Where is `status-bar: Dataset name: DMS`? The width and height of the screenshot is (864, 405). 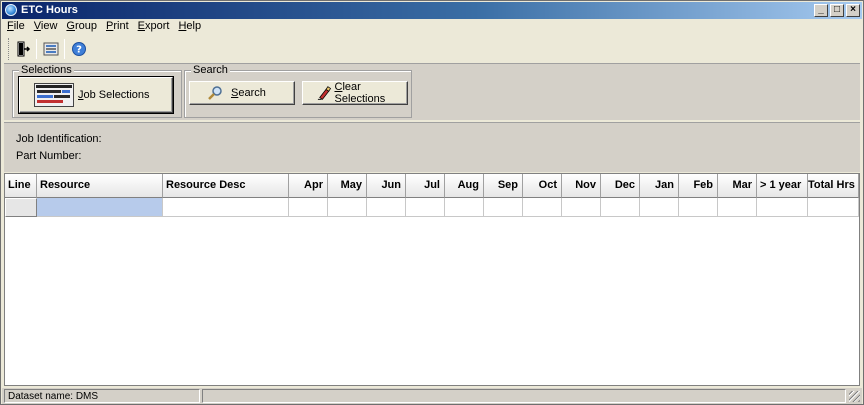
status-bar: Dataset name: DMS is located at coordinates (432, 396).